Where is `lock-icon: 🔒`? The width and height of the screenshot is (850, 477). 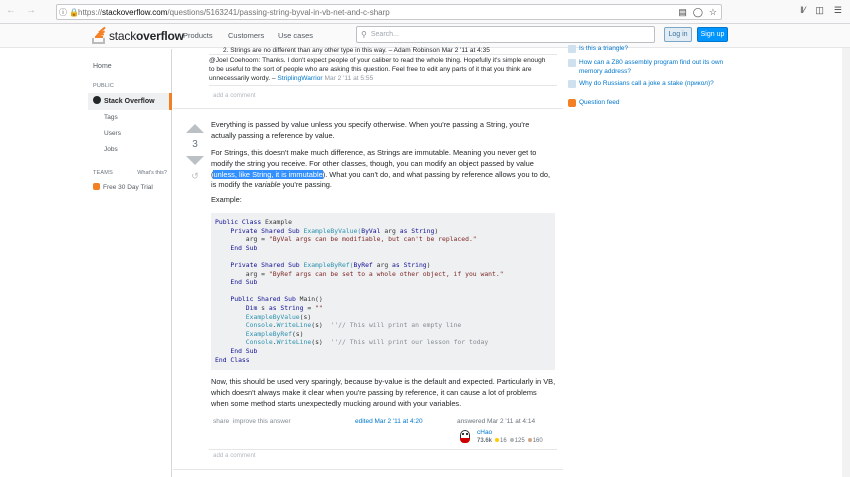
lock-icon: 🔒 is located at coordinates (74, 12).